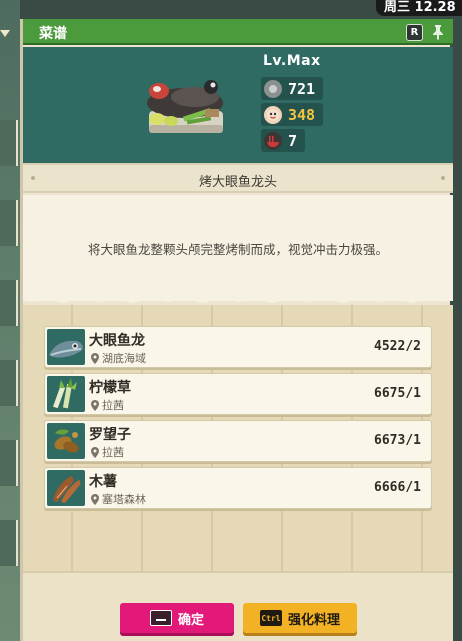 This screenshot has width=462, height=641. Describe the element at coordinates (302, 114) in the screenshot. I see `bonus-value: 348` at that location.